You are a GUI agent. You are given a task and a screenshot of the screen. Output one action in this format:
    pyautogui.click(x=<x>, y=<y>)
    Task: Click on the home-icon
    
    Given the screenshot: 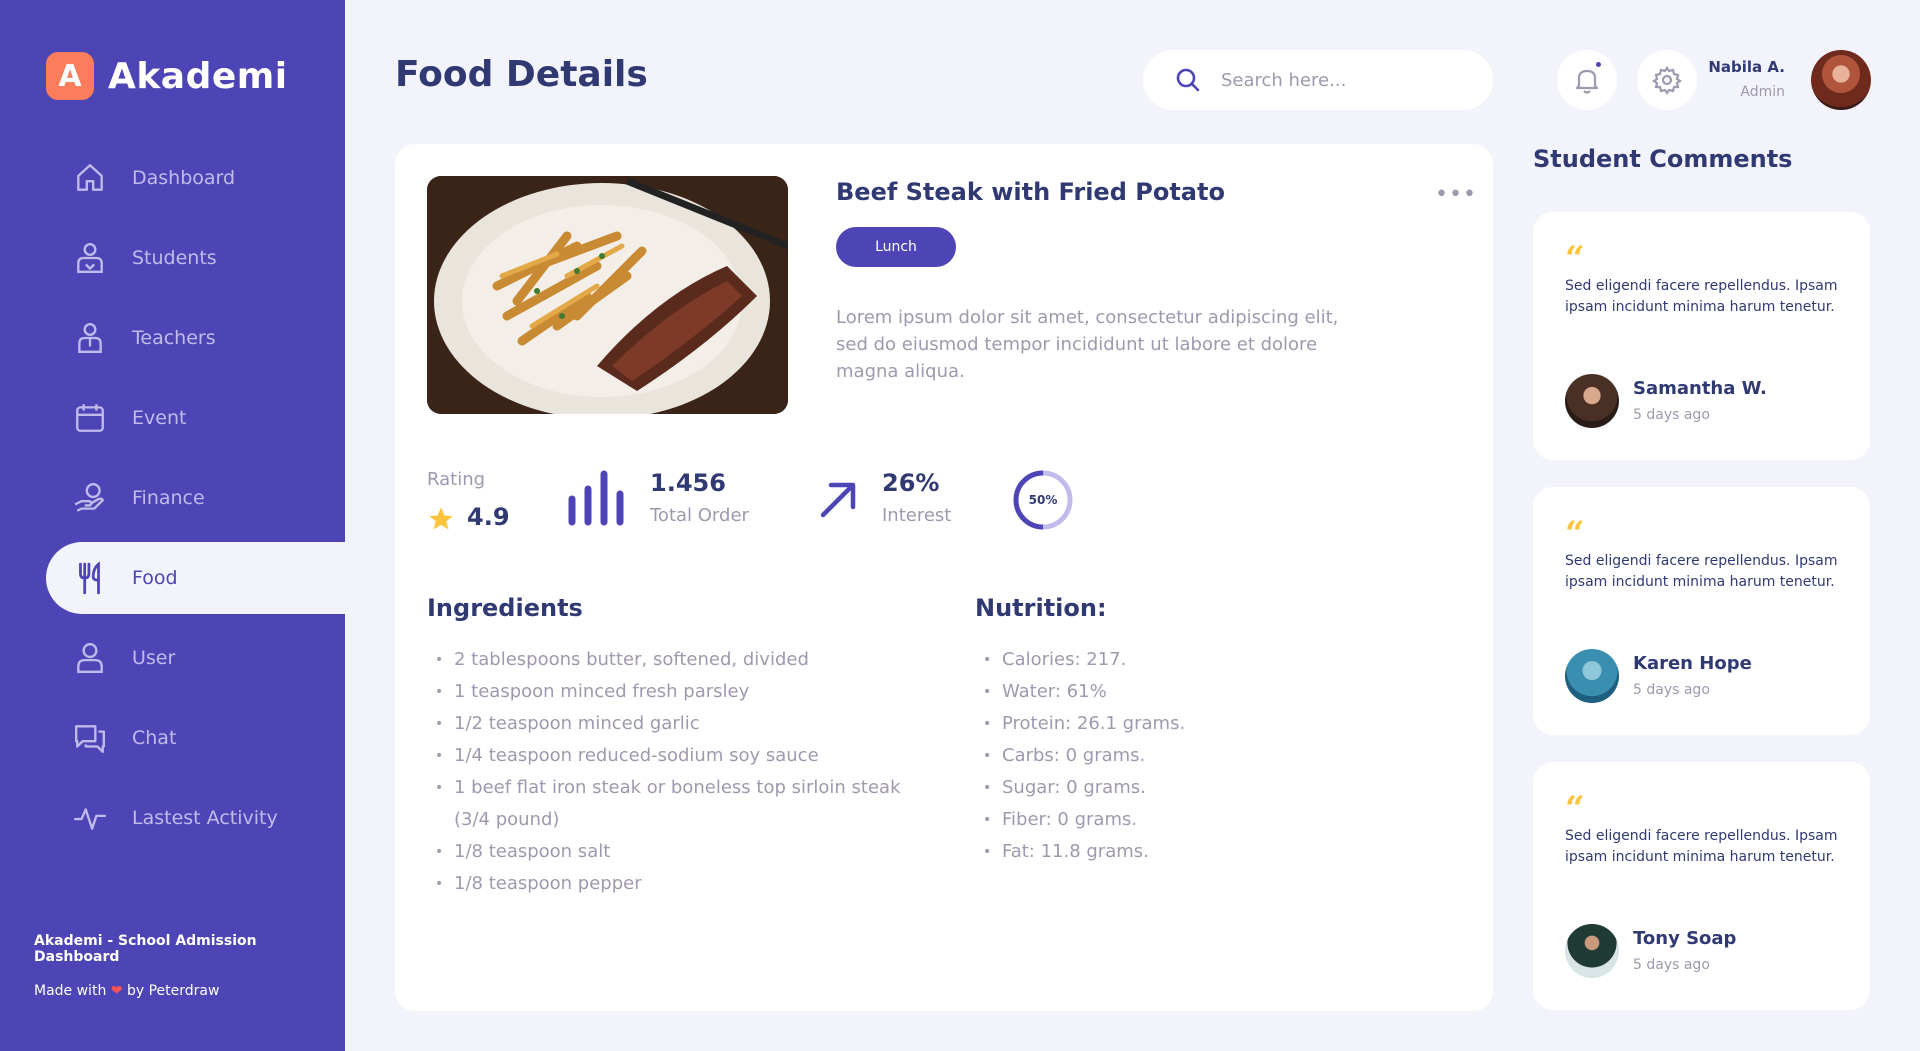 What is the action you would take?
    pyautogui.click(x=90, y=178)
    